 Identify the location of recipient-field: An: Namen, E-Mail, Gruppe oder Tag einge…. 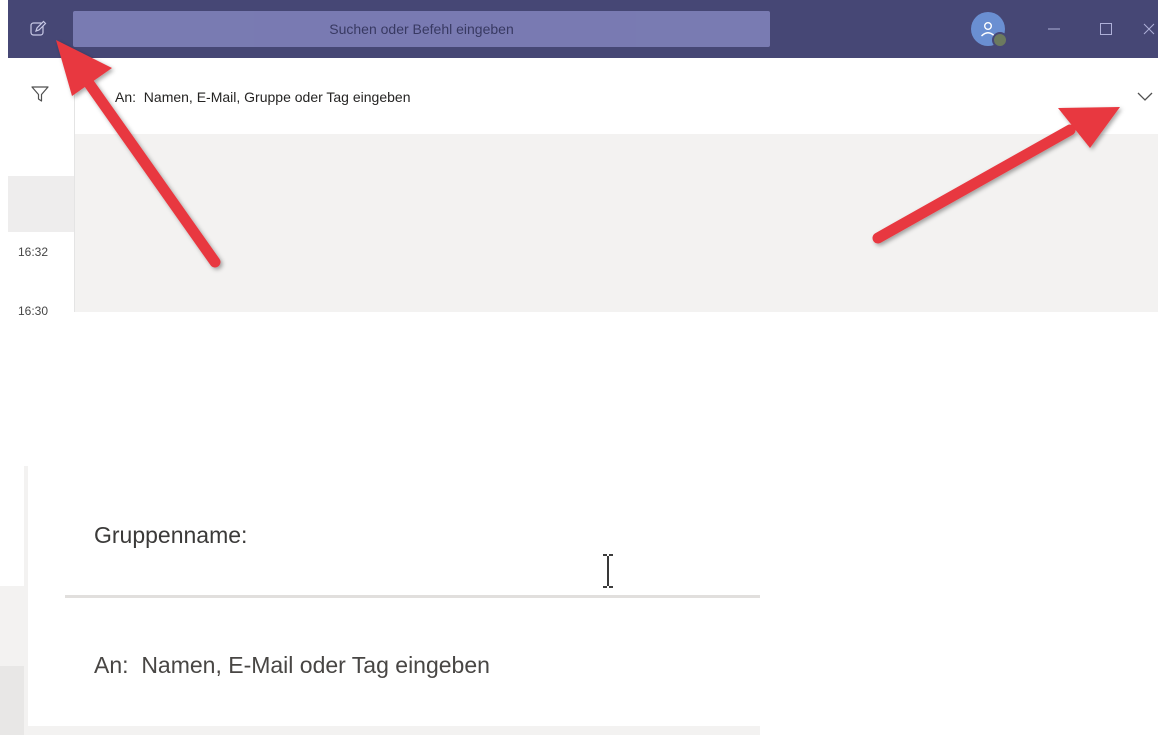
(262, 97).